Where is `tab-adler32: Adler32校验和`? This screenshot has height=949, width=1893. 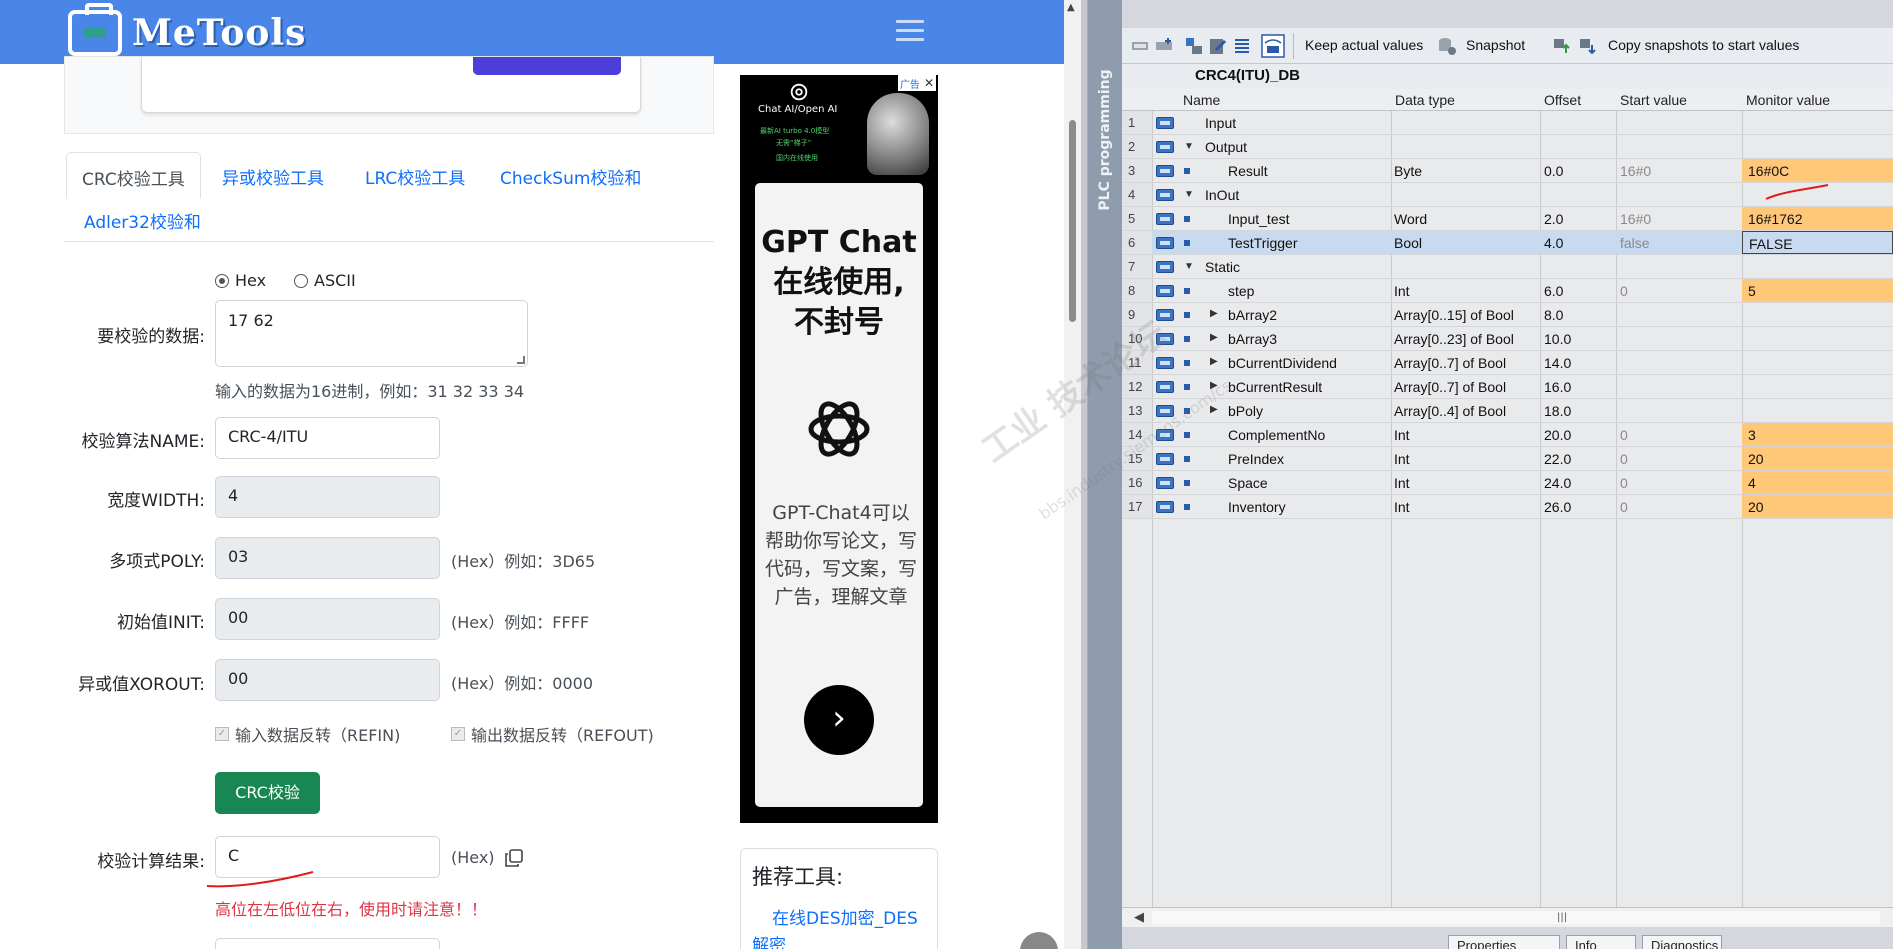
tab-adler32: Adler32校验和 is located at coordinates (142, 220).